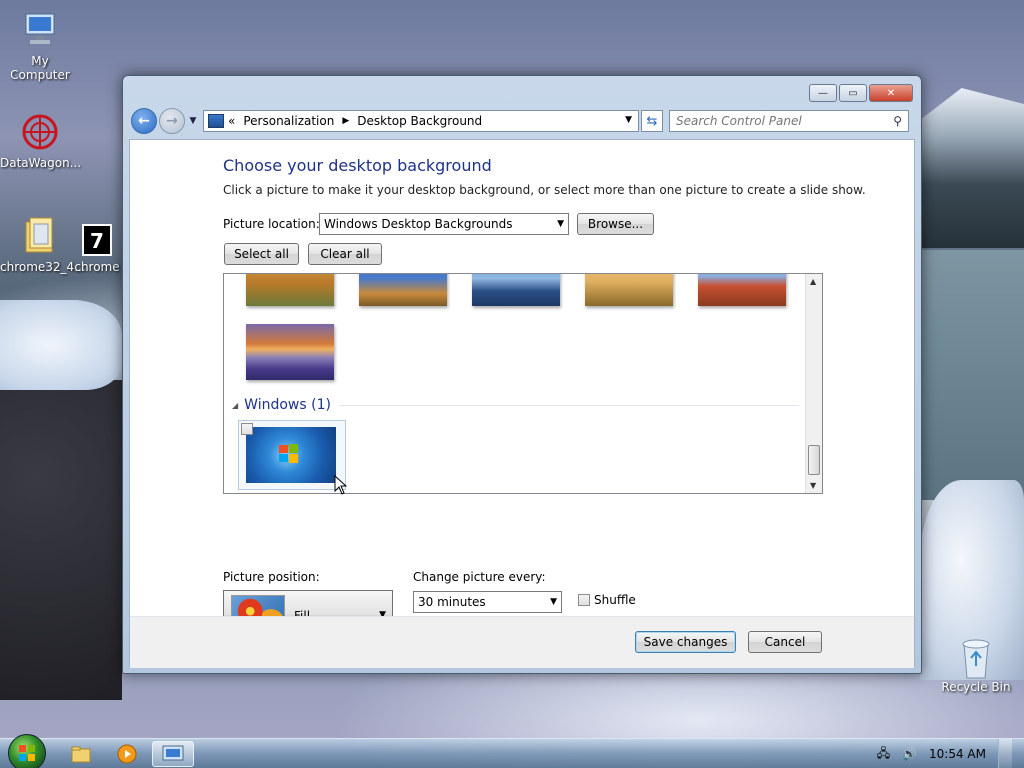 This screenshot has width=1024, height=768. Describe the element at coordinates (1005, 753) in the screenshot. I see `show-desktop-button` at that location.